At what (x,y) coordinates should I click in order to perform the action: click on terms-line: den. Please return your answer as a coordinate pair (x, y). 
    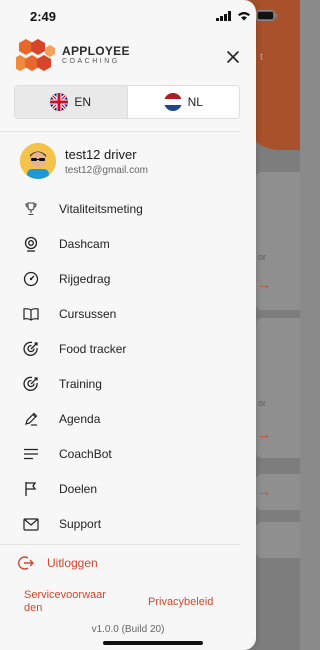
    Looking at the image, I should click on (33, 608).